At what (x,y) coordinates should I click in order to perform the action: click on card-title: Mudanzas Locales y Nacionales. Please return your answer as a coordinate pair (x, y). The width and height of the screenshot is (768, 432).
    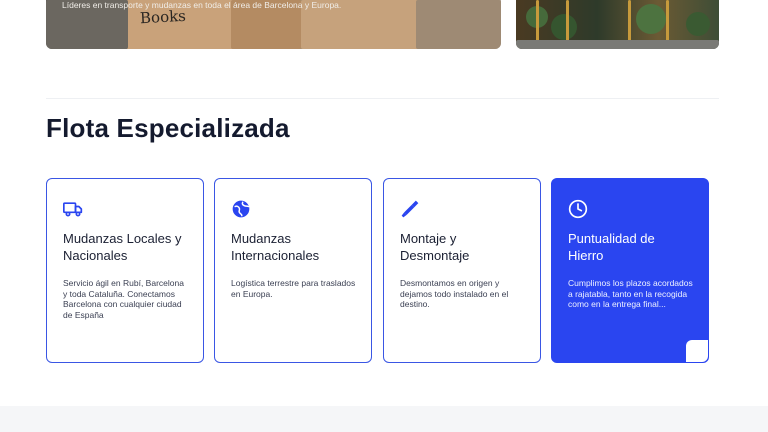
    Looking at the image, I should click on (122, 247).